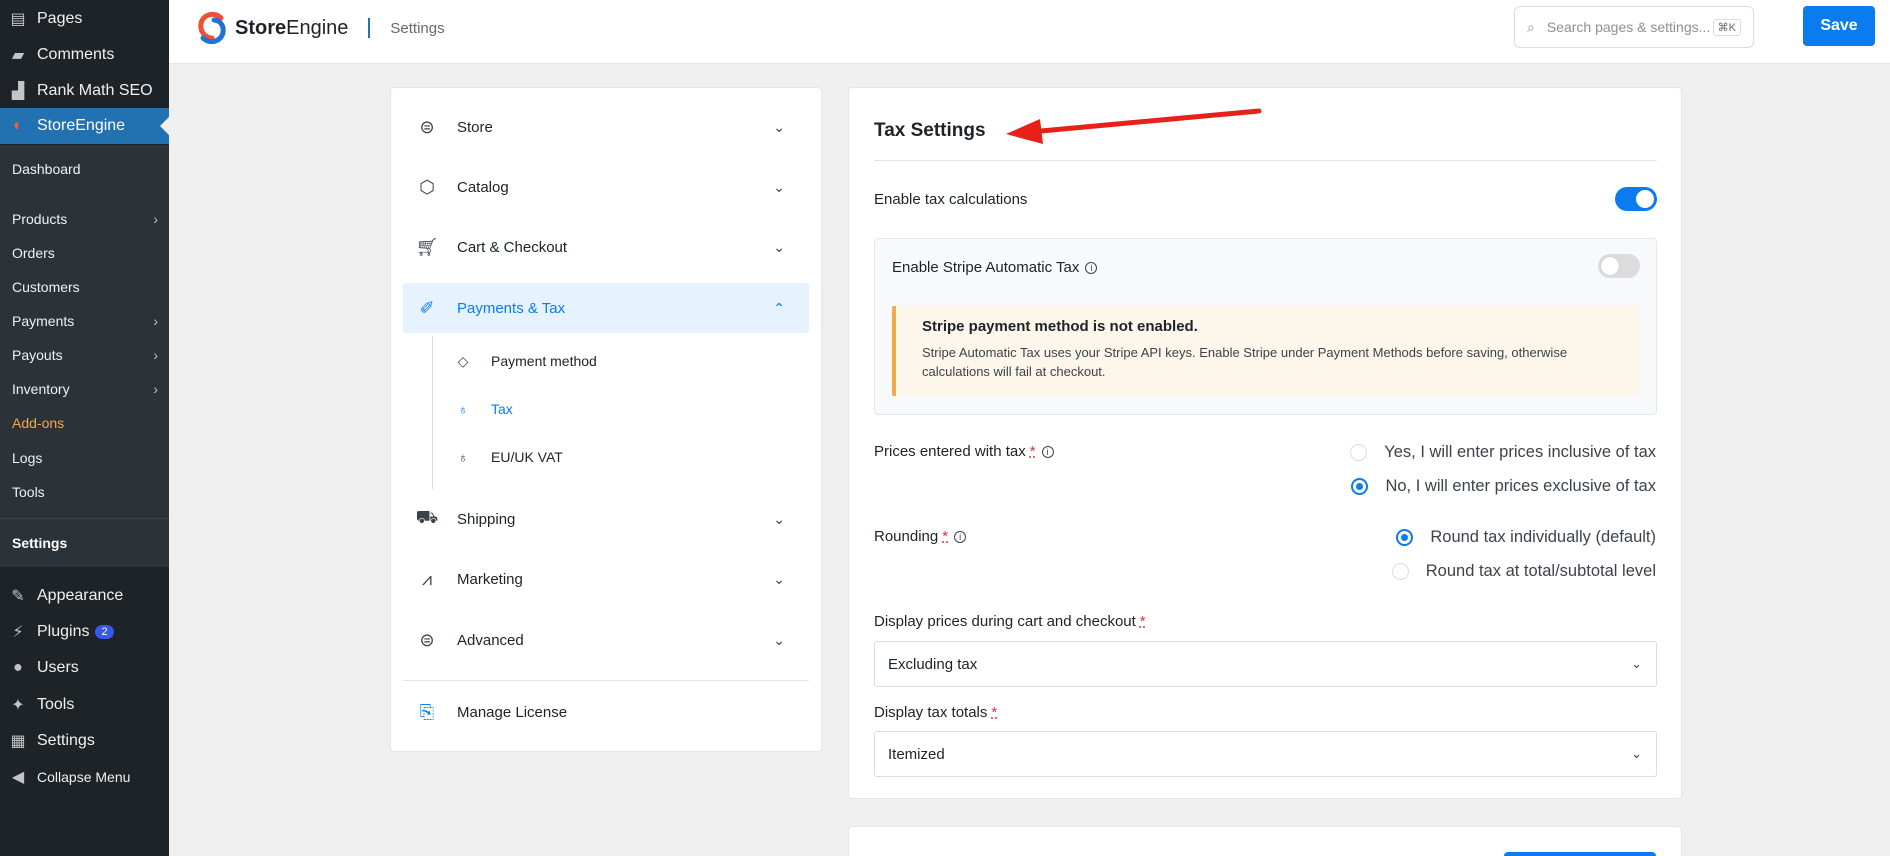  I want to click on advanced-icon: ⊜, so click(427, 639).